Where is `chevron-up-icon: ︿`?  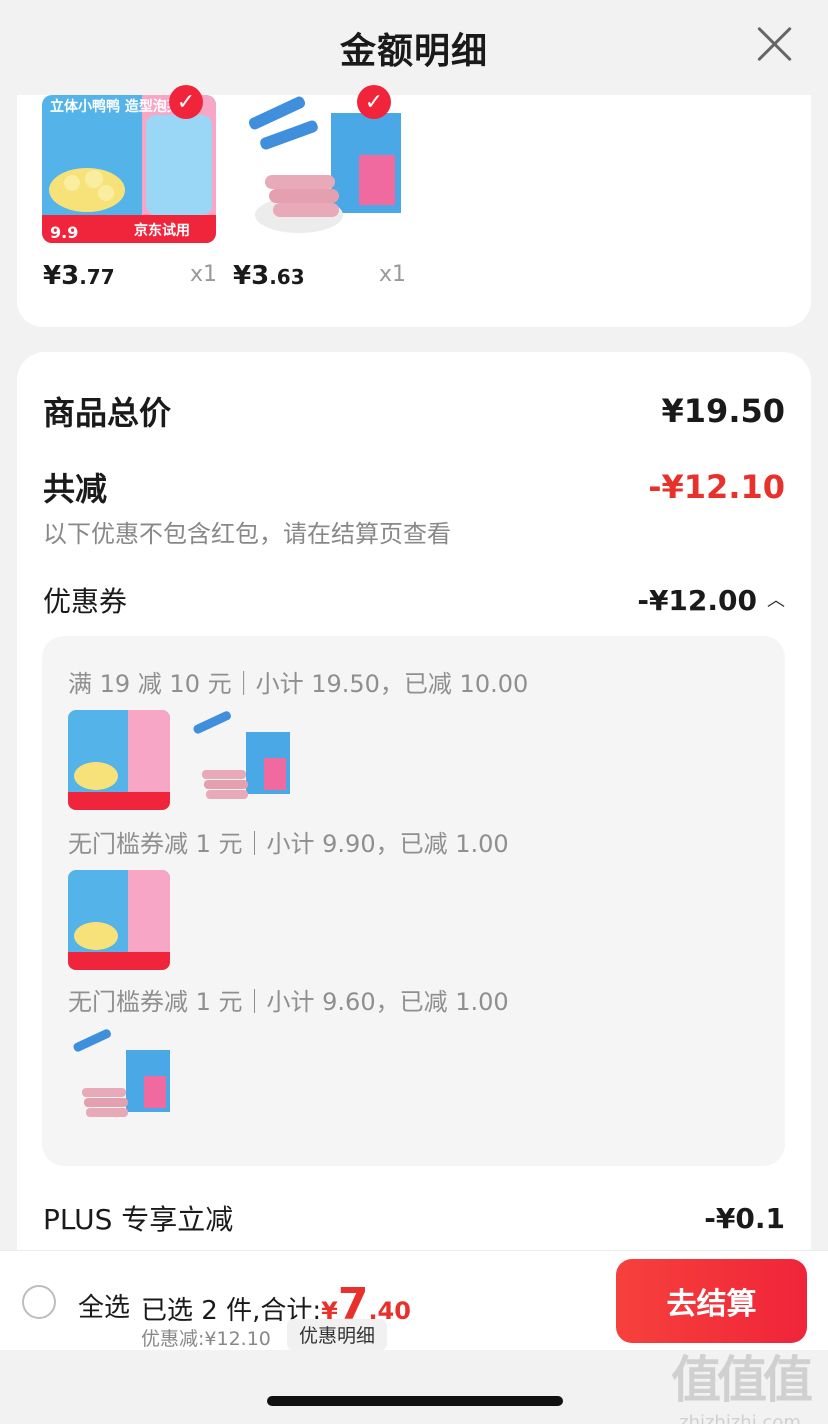
chevron-up-icon: ︿ is located at coordinates (776, 599).